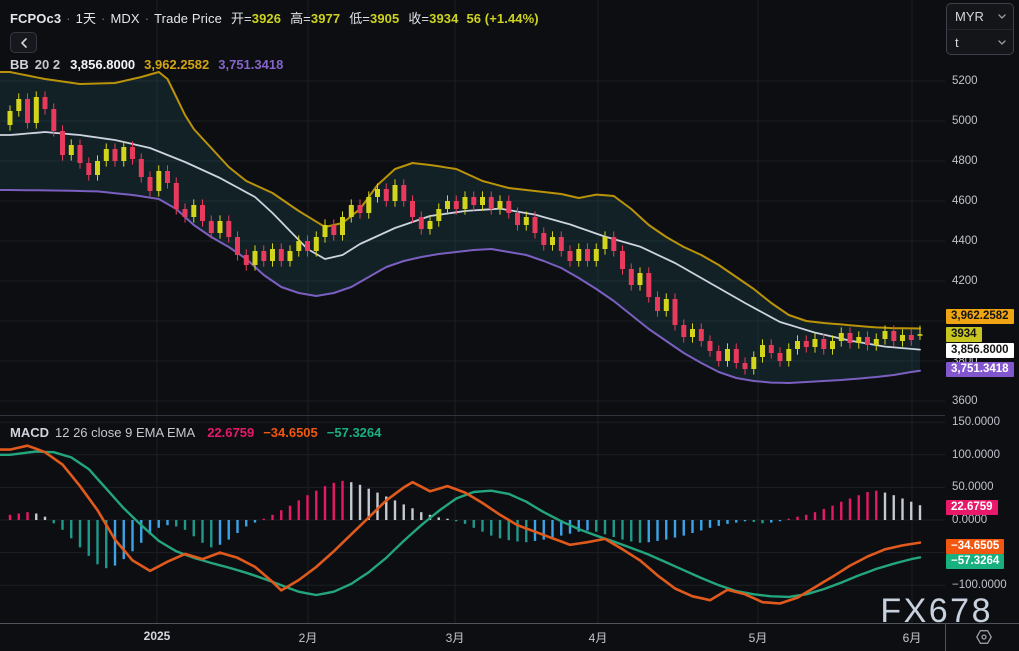 This screenshot has width=1019, height=651. What do you see at coordinates (598, 638) in the screenshot?
I see `time-tick-label: 4月` at bounding box center [598, 638].